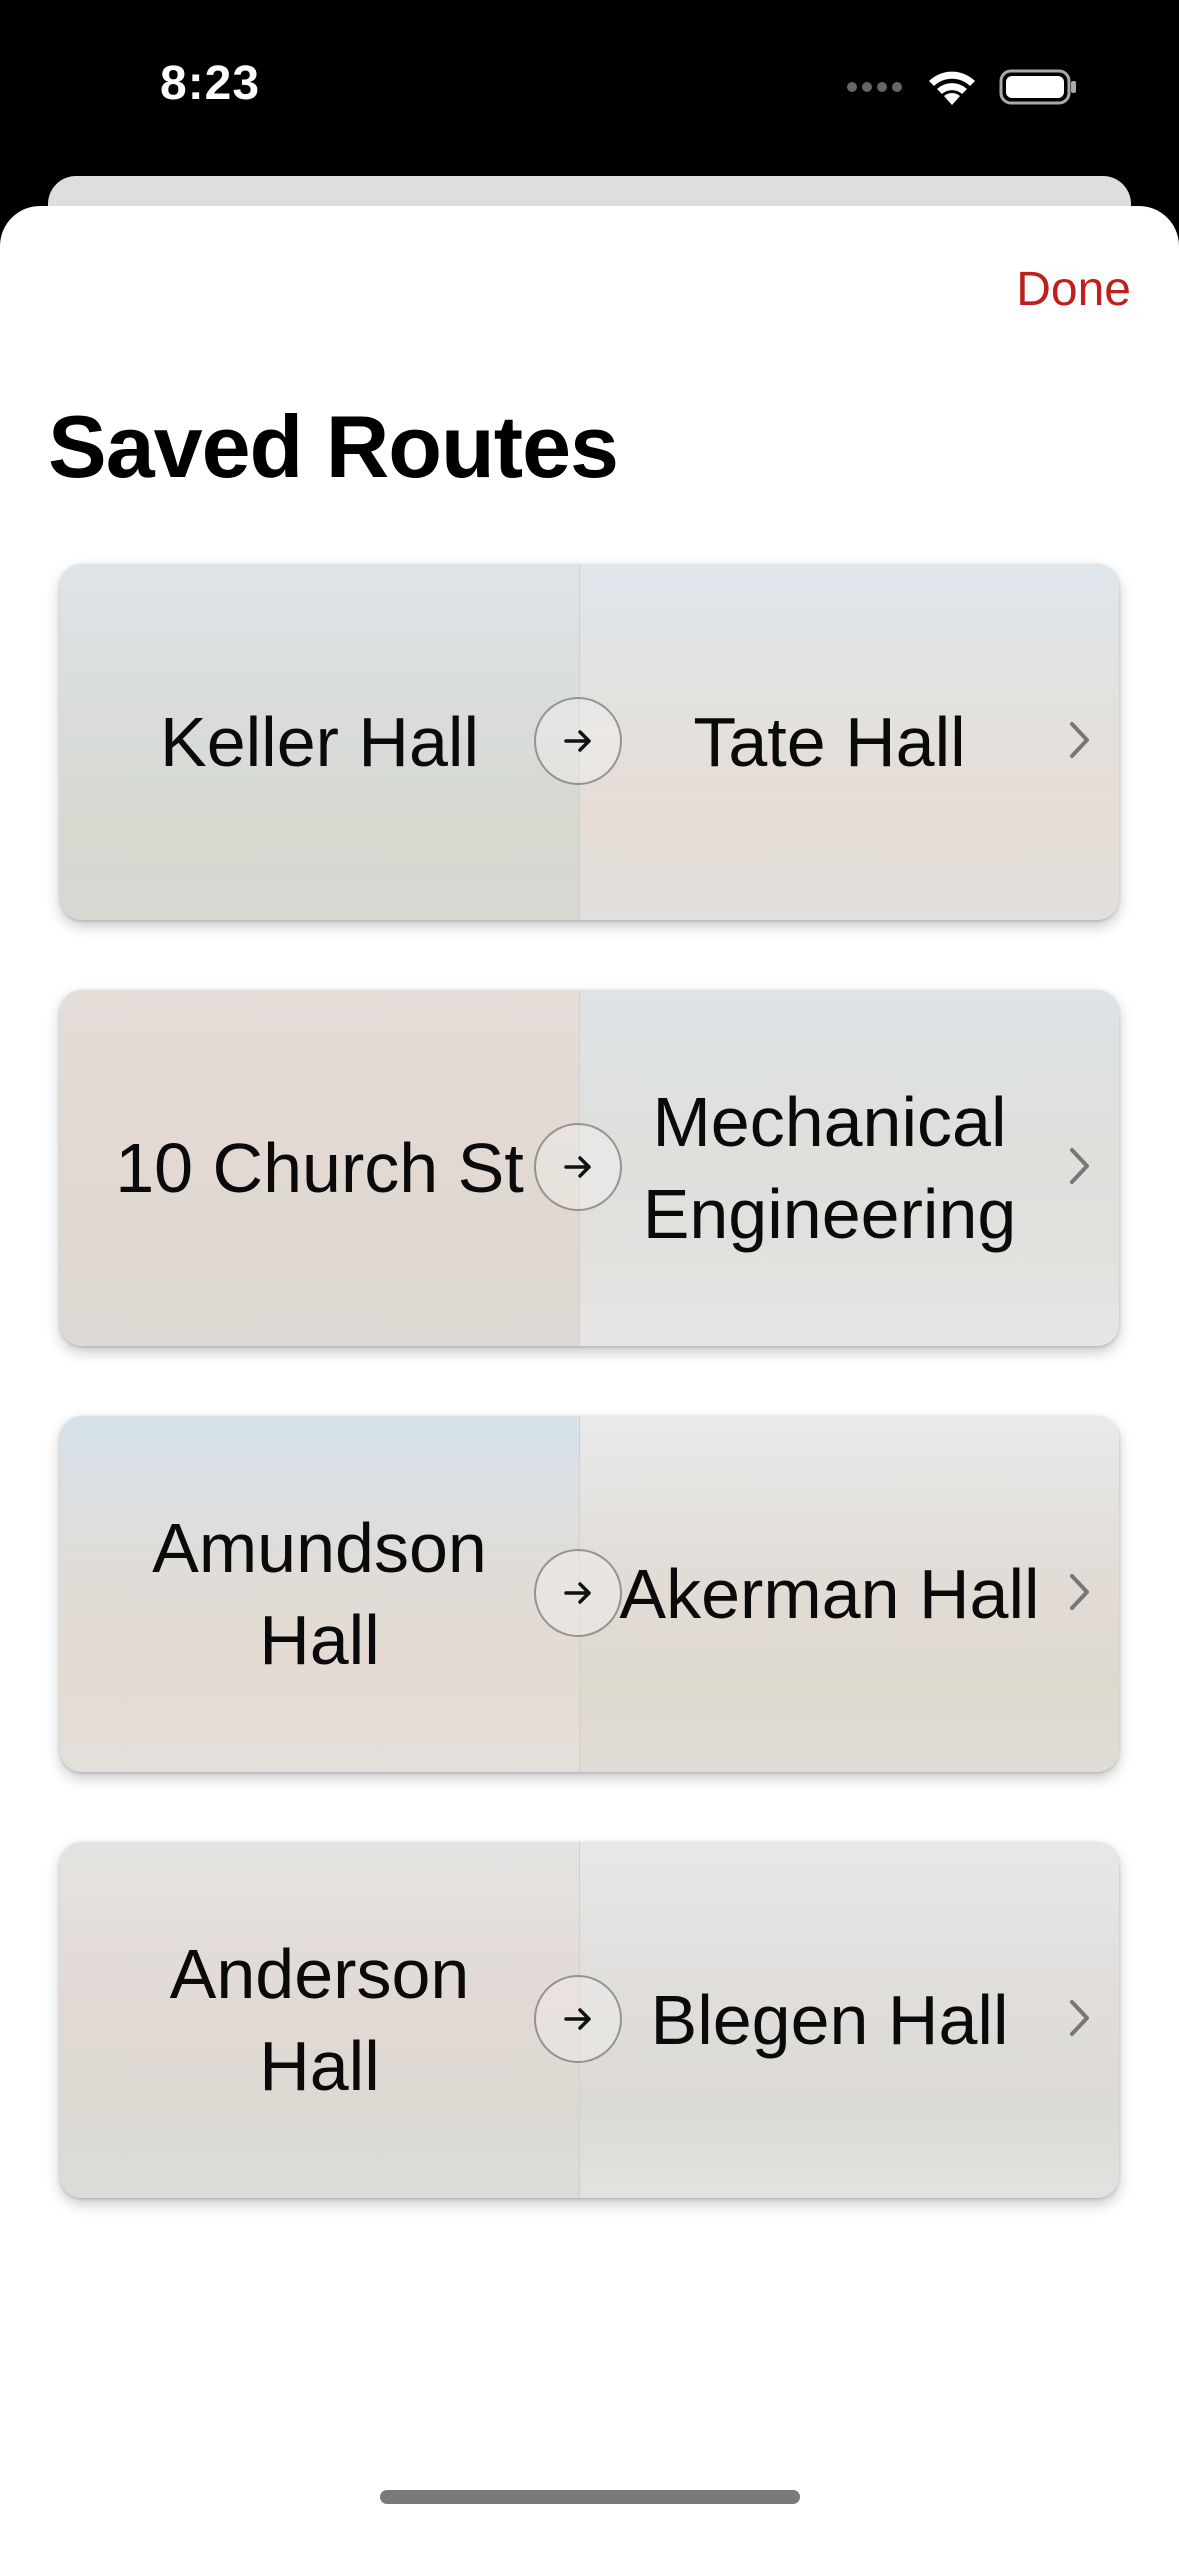 The image size is (1179, 2556). I want to click on route-from-label: Amundson Hall, so click(319, 1594).